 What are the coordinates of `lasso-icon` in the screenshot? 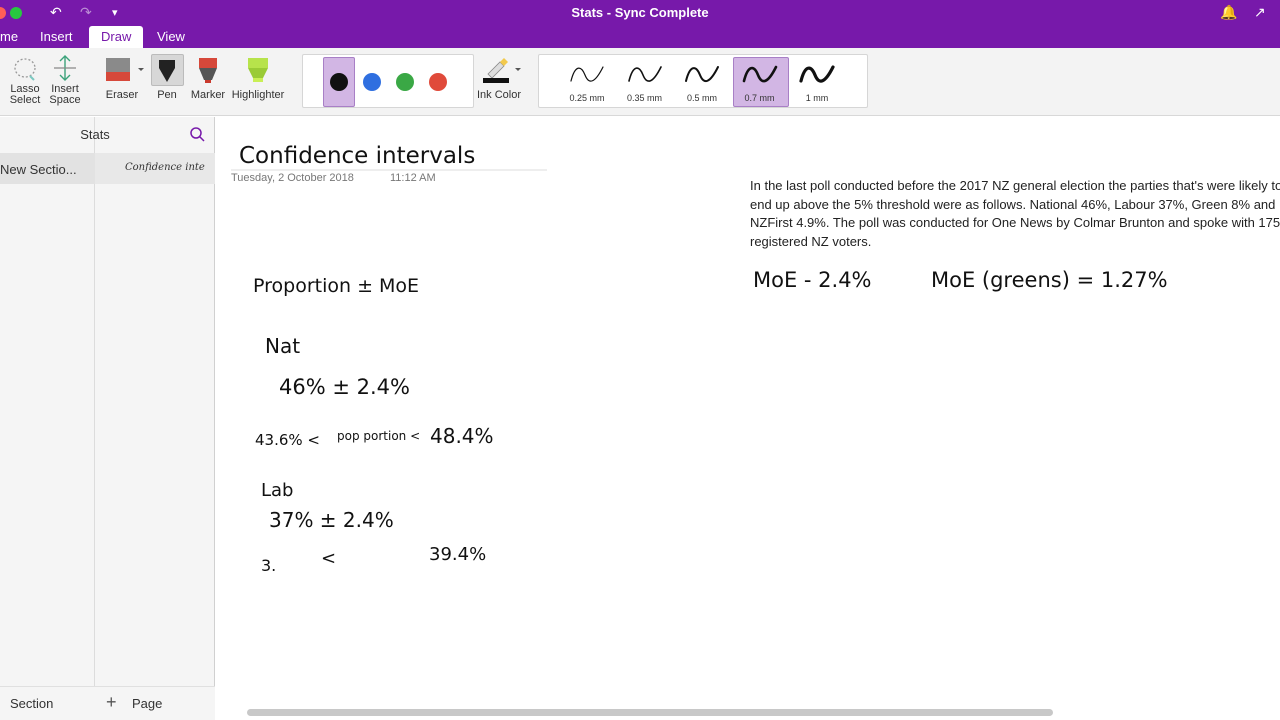 It's located at (25, 69).